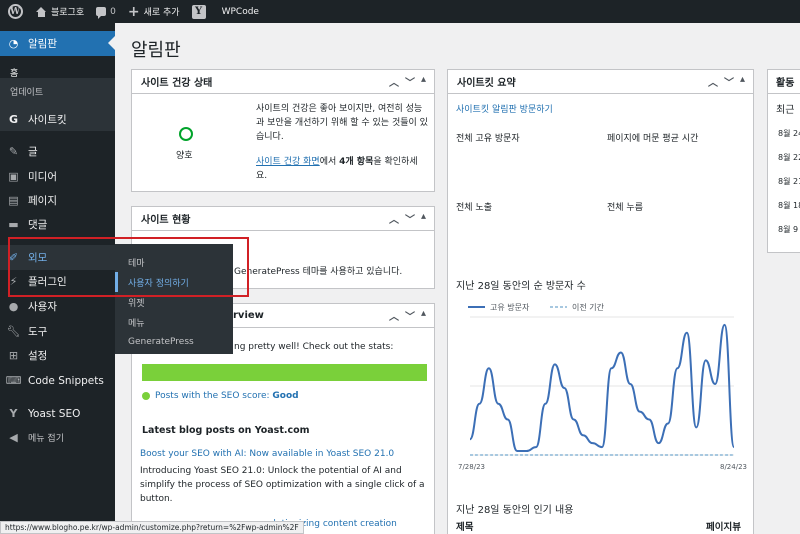 The width and height of the screenshot is (800, 534). What do you see at coordinates (57, 413) in the screenshot?
I see `sidebar-item-yoast: Y Yoast SEO` at bounding box center [57, 413].